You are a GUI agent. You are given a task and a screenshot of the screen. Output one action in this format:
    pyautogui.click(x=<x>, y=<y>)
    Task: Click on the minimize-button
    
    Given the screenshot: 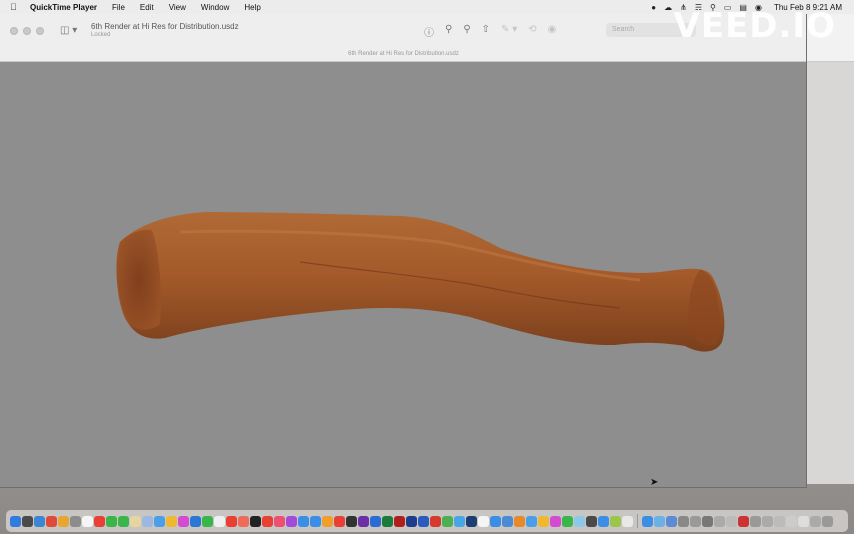 What is the action you would take?
    pyautogui.click(x=27, y=31)
    